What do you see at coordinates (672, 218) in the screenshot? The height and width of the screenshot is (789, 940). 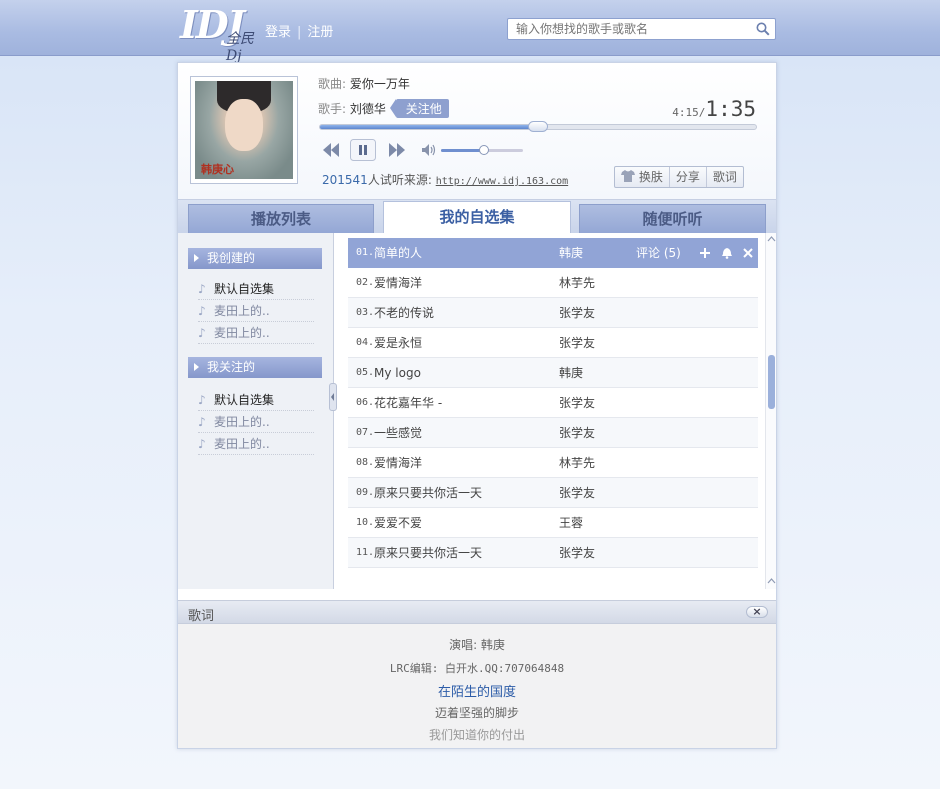 I see `tab-random: 随便听听` at bounding box center [672, 218].